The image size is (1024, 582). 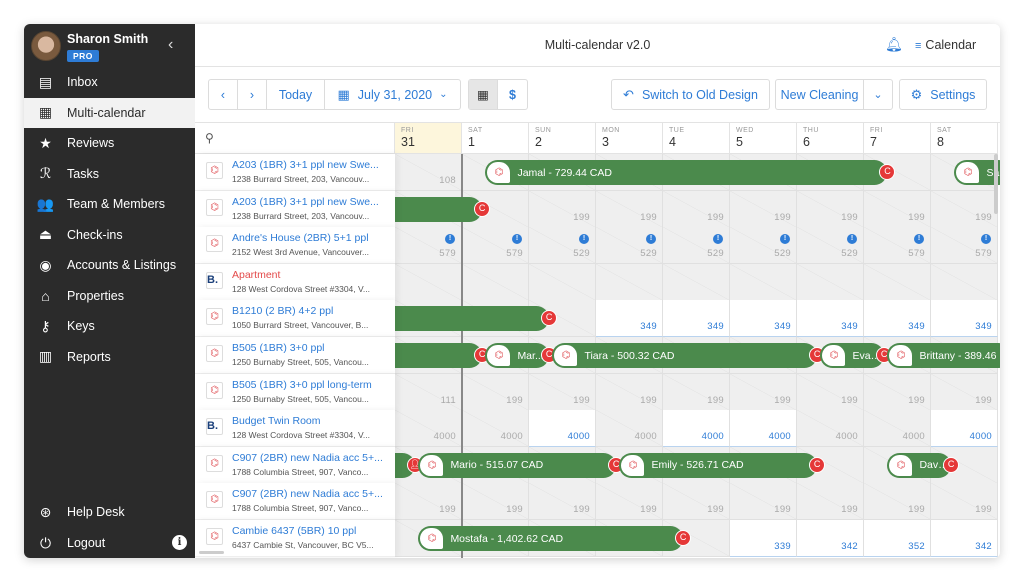 What do you see at coordinates (109, 143) in the screenshot?
I see `sidebar-item-reviews: ★ Reviews` at bounding box center [109, 143].